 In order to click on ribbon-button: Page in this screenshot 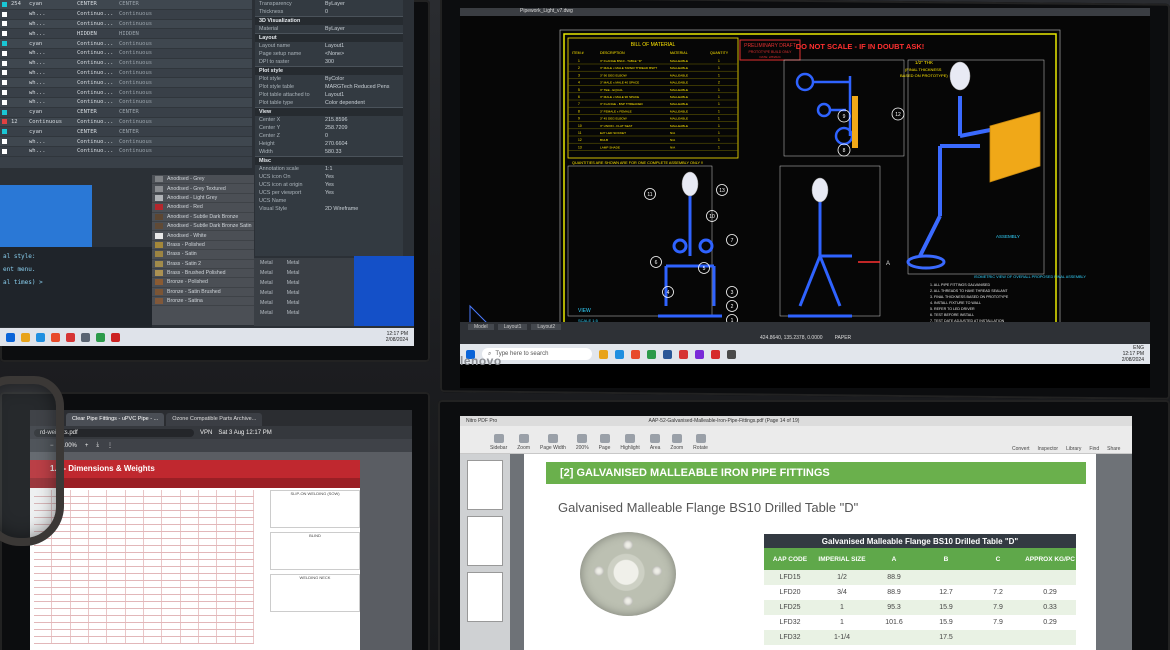, I will do `click(604, 442)`.